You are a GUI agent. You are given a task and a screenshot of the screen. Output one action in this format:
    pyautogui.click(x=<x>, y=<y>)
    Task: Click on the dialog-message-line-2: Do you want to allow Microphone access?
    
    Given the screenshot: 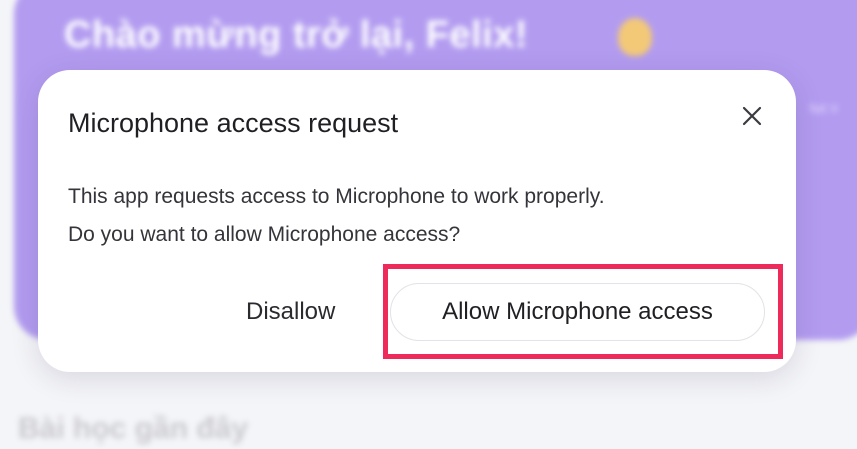 What is the action you would take?
    pyautogui.click(x=264, y=234)
    